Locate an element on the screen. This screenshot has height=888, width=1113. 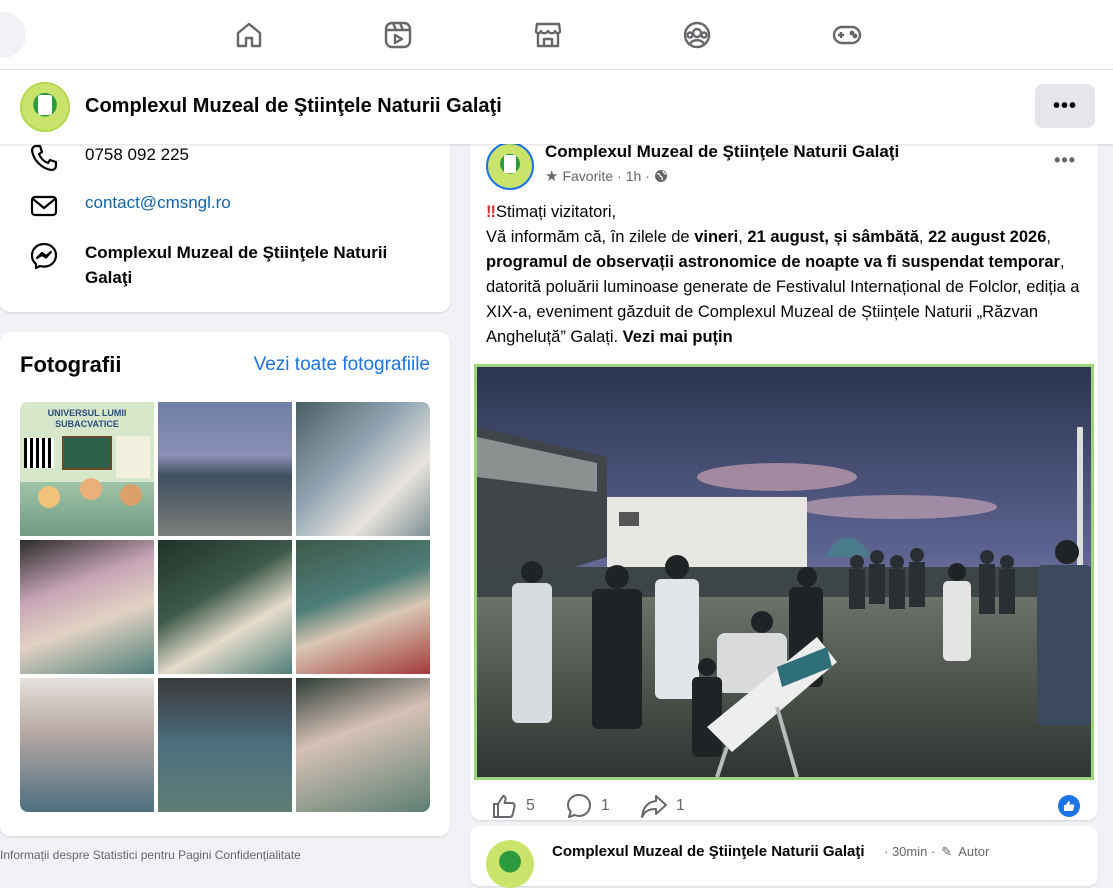
see-less-link: Vezi mai puțin is located at coordinates (678, 337).